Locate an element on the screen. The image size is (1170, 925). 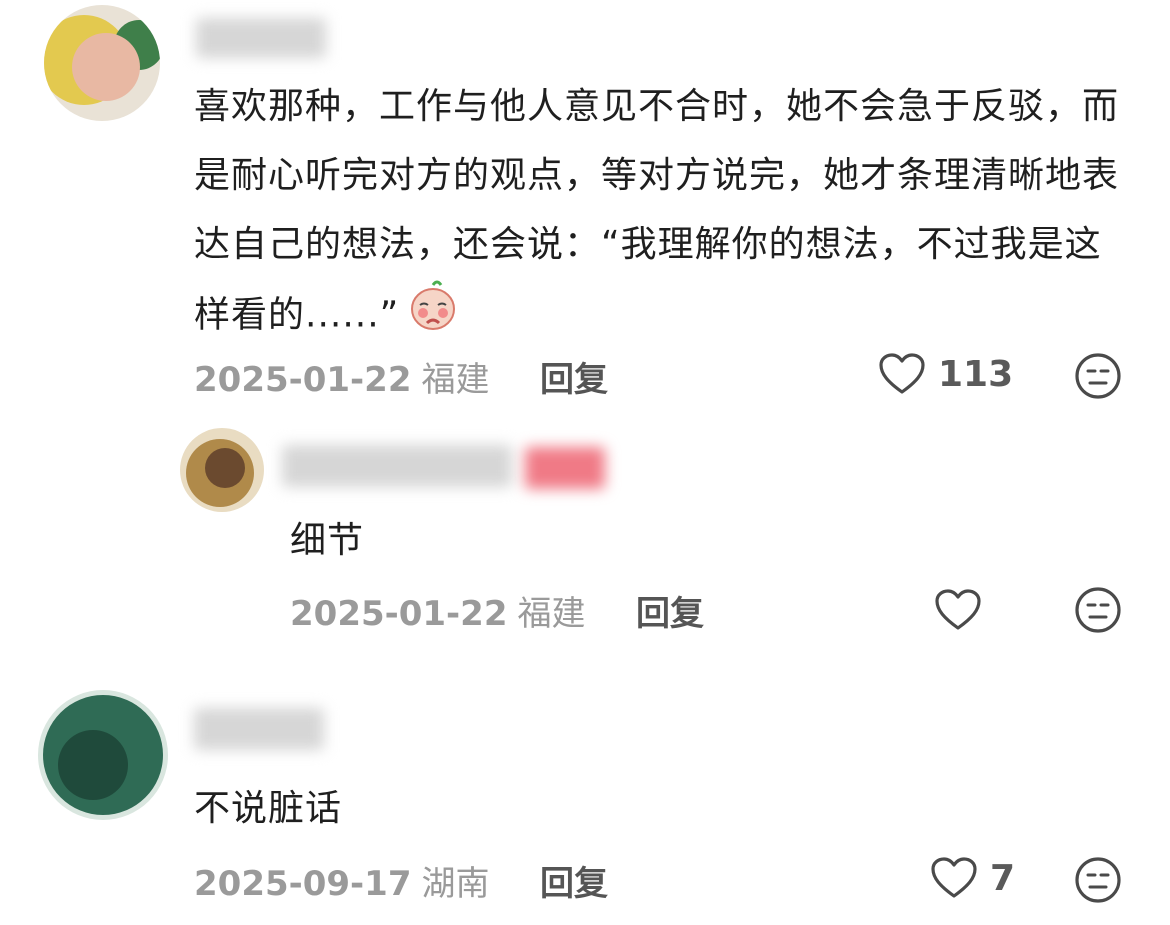
like-count: 113 is located at coordinates (976, 374).